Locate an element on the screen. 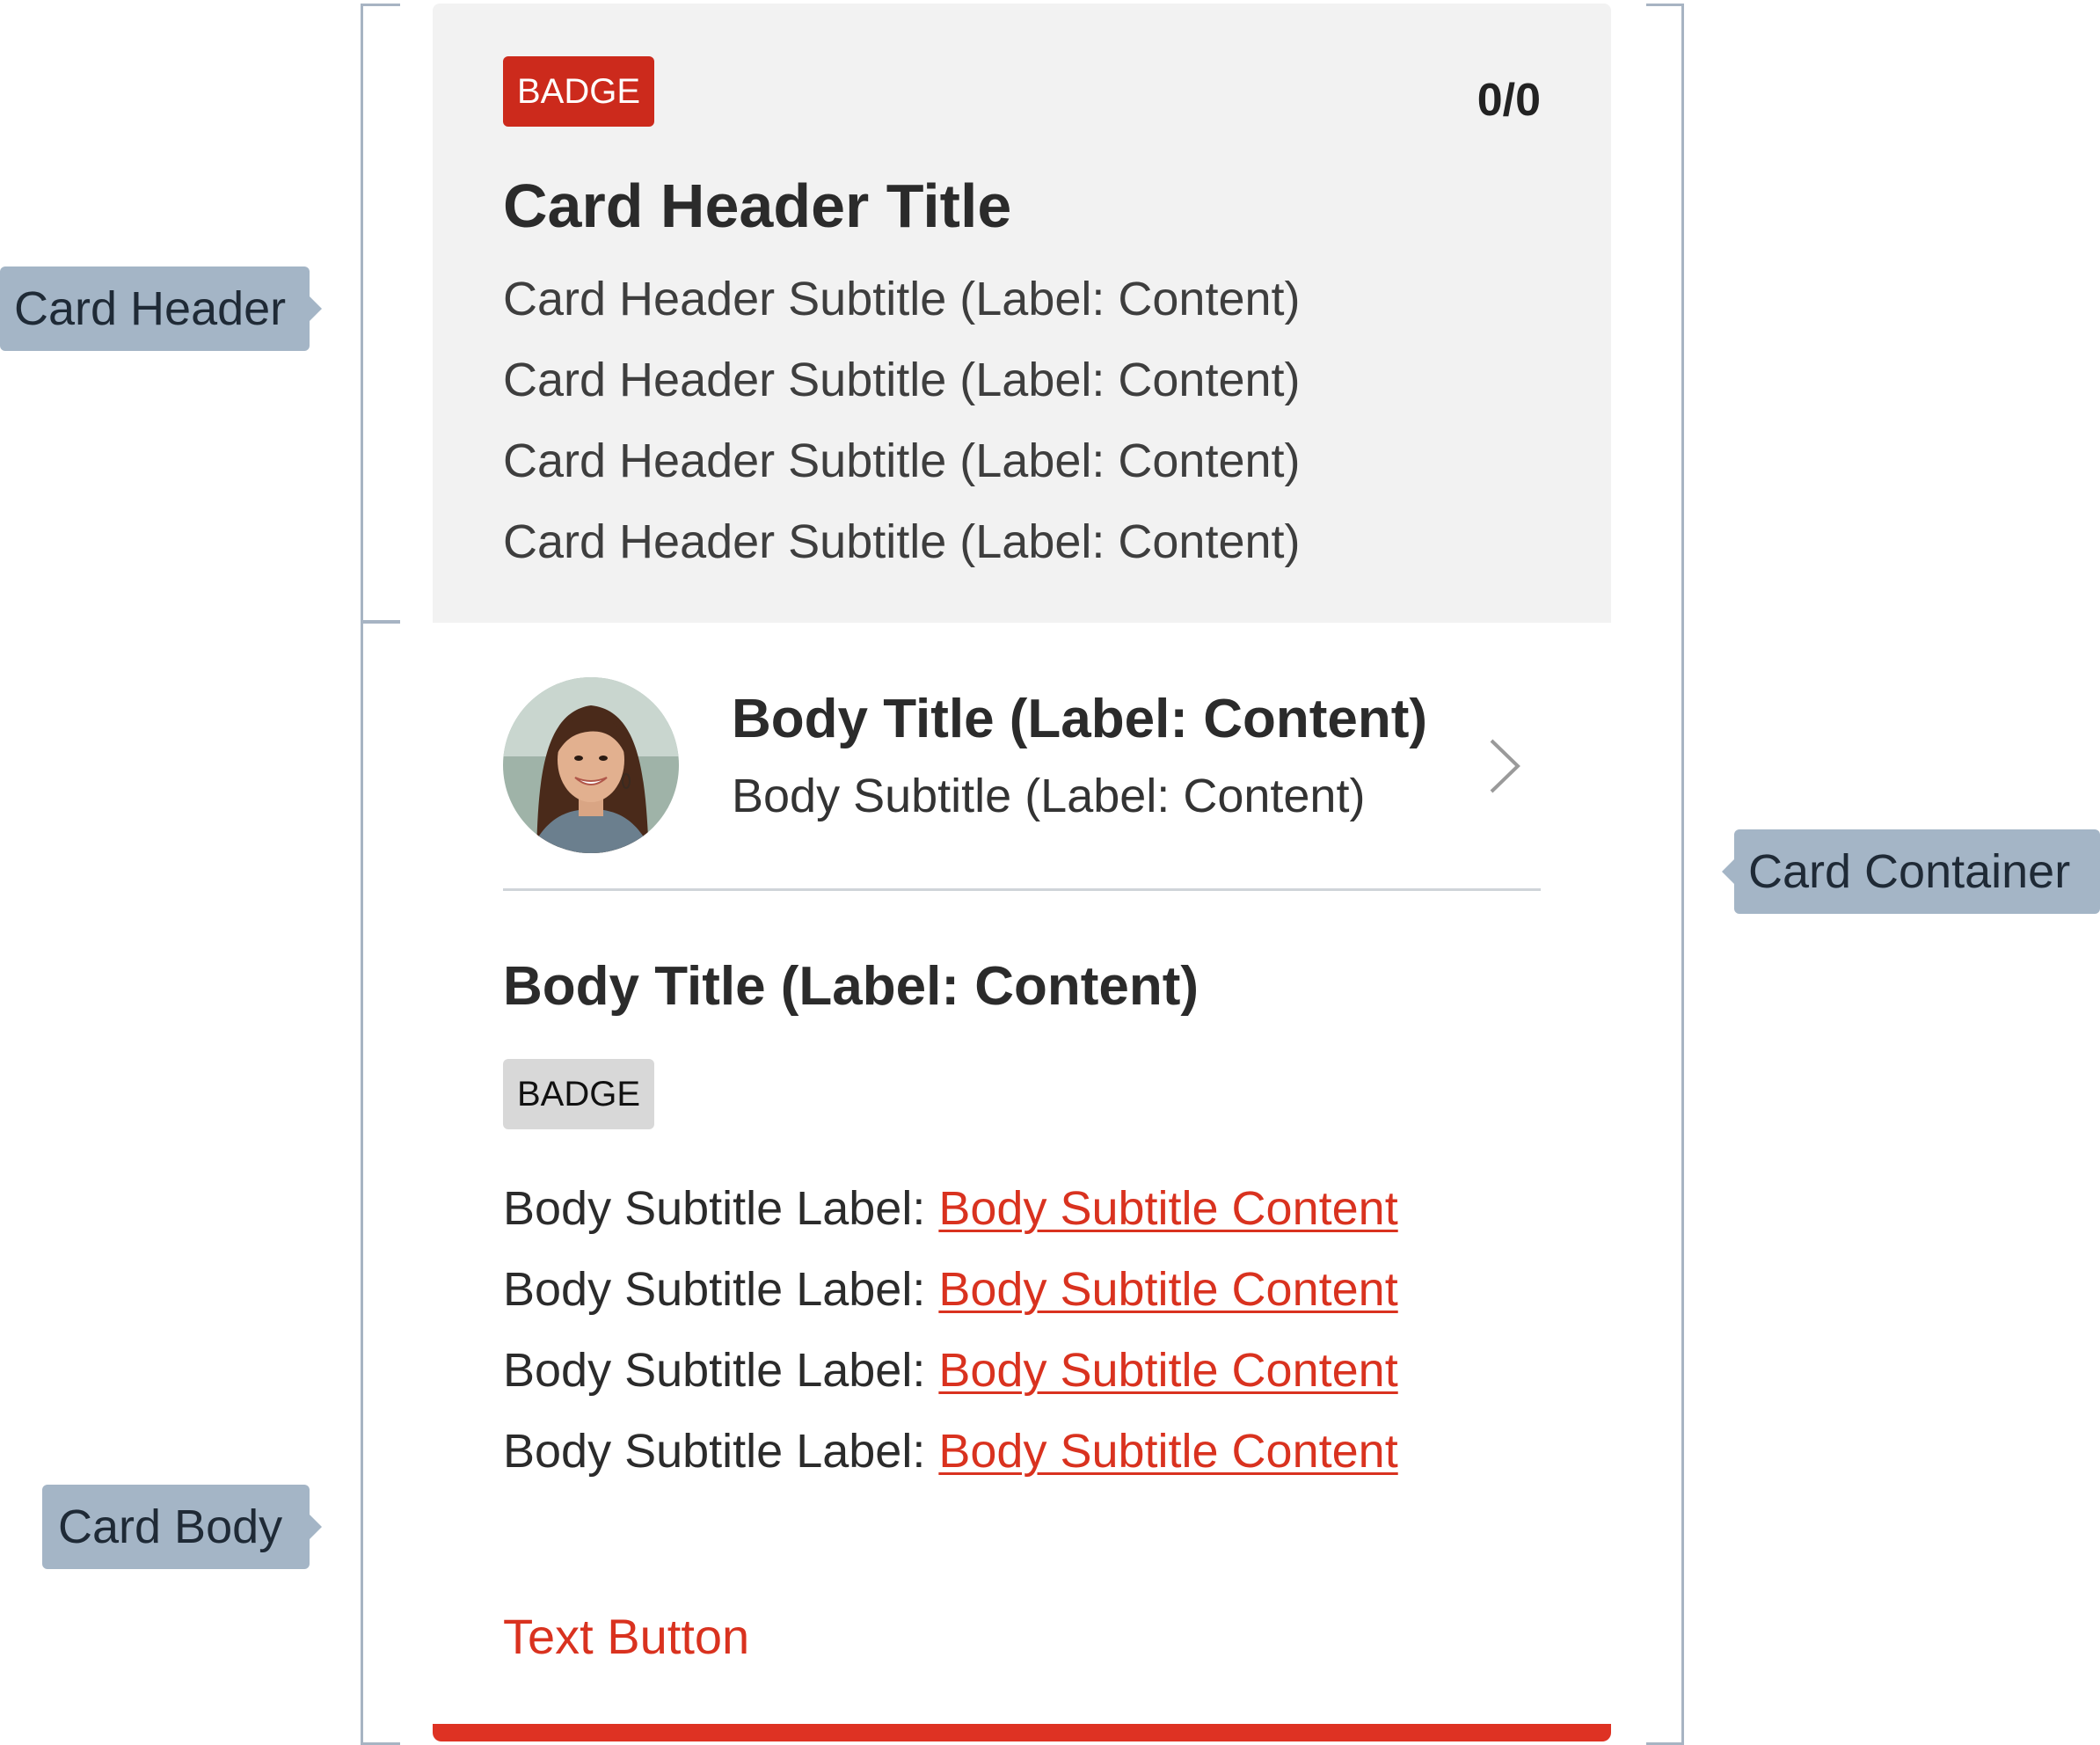  card-body-bracket is located at coordinates (381, 1183).